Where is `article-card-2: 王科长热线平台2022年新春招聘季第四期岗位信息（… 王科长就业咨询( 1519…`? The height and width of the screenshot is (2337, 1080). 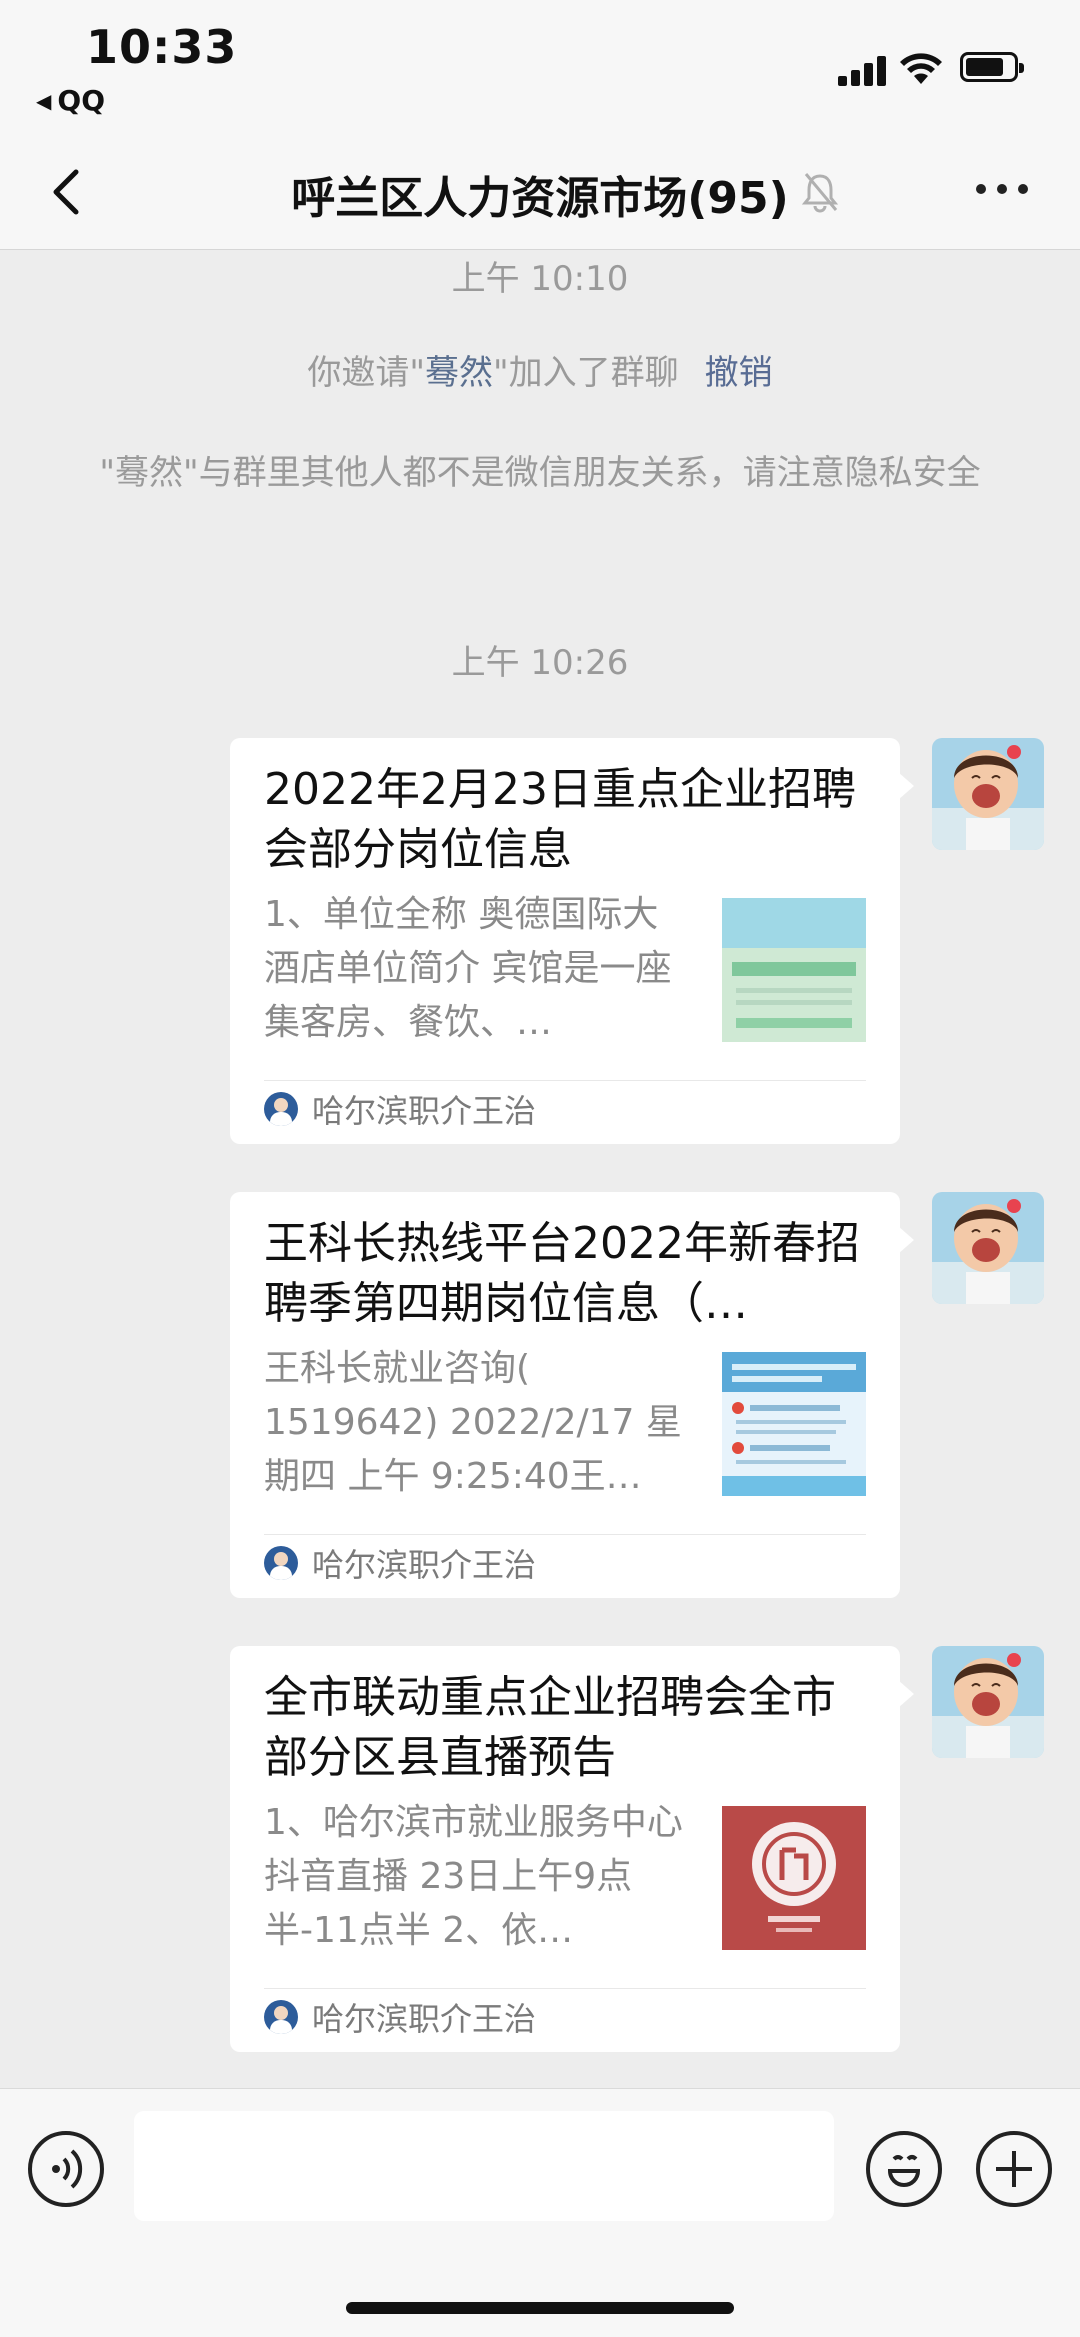 article-card-2: 王科长热线平台2022年新春招聘季第四期岗位信息（… 王科长就业咨询( 1519… is located at coordinates (572, 1395).